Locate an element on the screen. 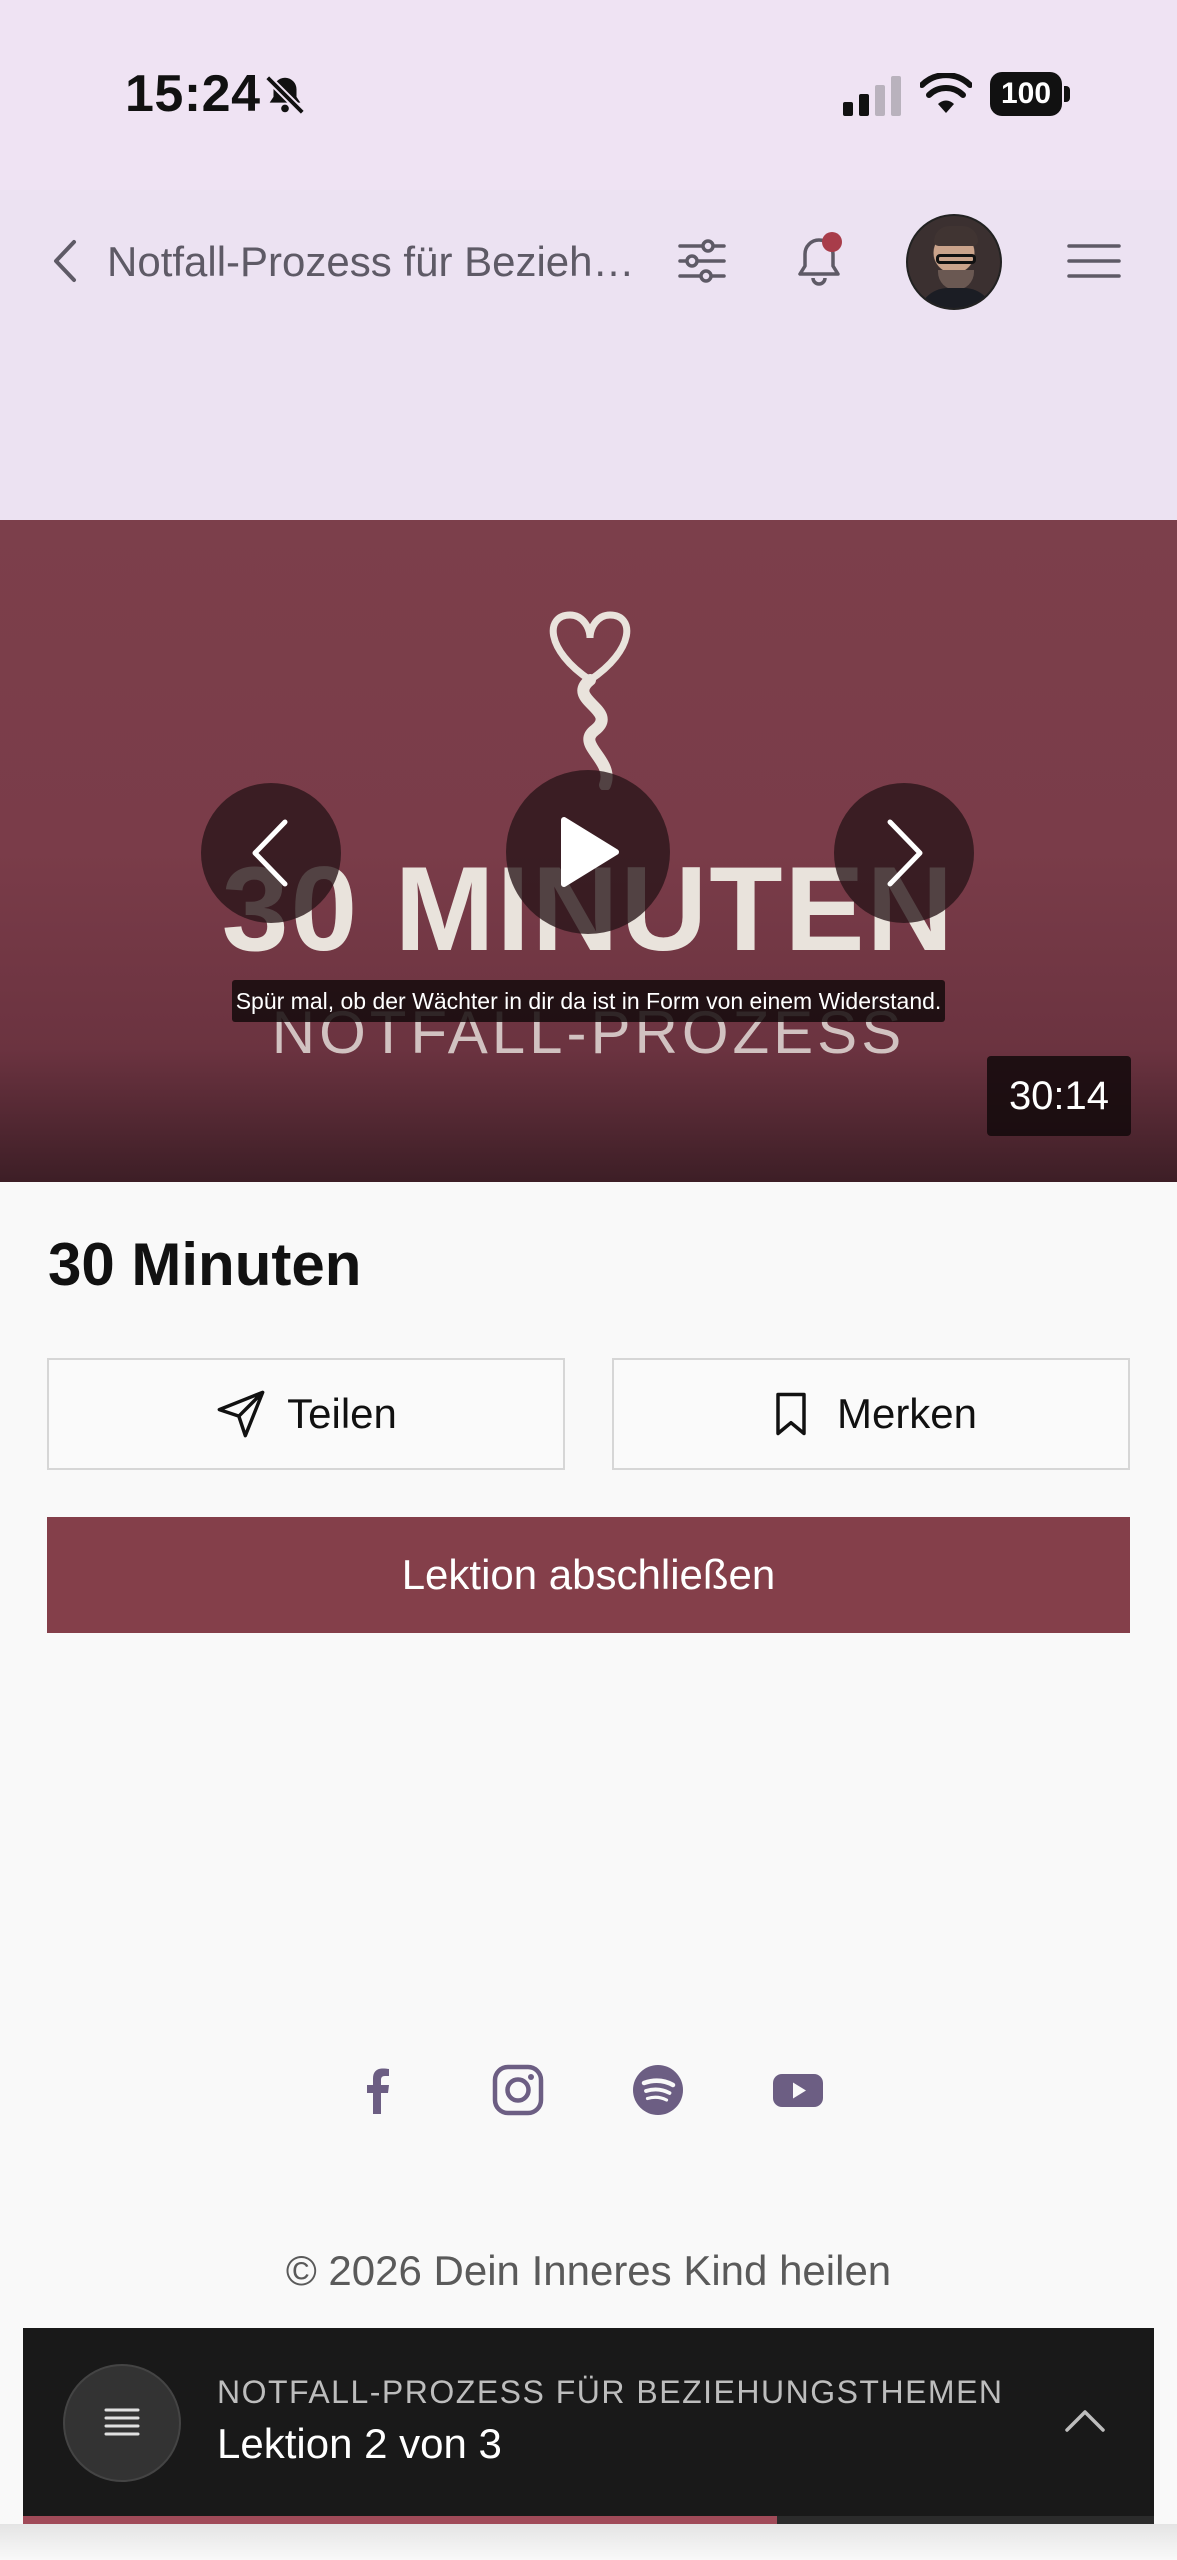 This screenshot has width=1177, height=2560. instagram-icon is located at coordinates (518, 2090).